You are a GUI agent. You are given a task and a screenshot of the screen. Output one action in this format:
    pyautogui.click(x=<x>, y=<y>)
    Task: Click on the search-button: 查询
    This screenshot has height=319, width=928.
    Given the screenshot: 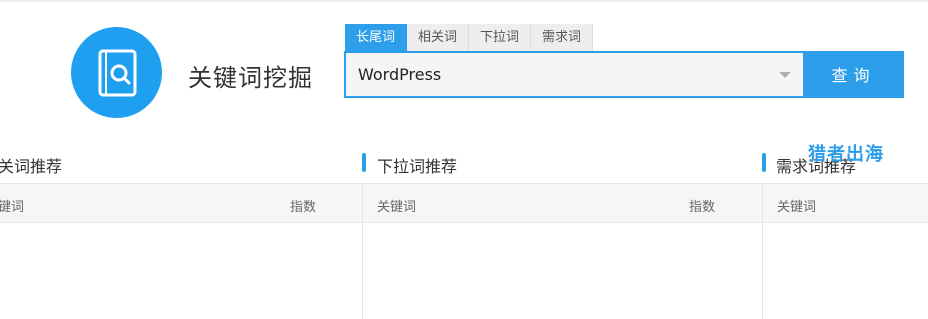 What is the action you would take?
    pyautogui.click(x=853, y=74)
    